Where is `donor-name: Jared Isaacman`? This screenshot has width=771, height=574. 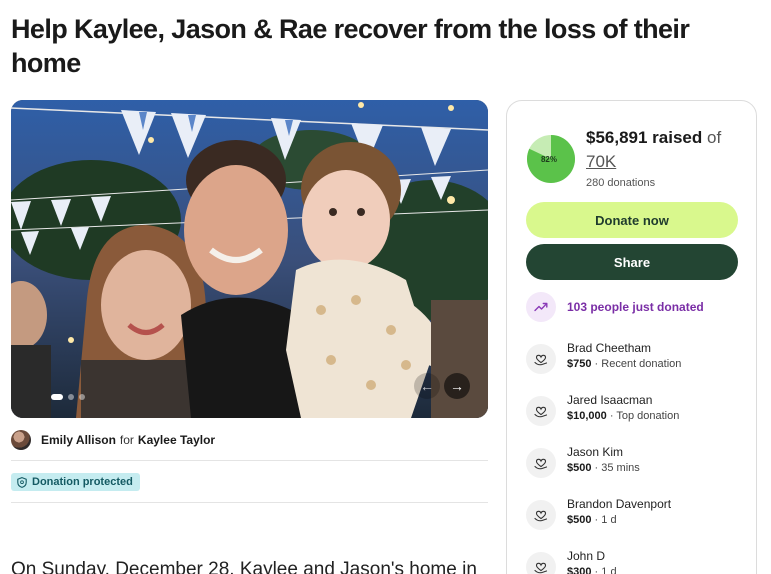 donor-name: Jared Isaacman is located at coordinates (610, 400).